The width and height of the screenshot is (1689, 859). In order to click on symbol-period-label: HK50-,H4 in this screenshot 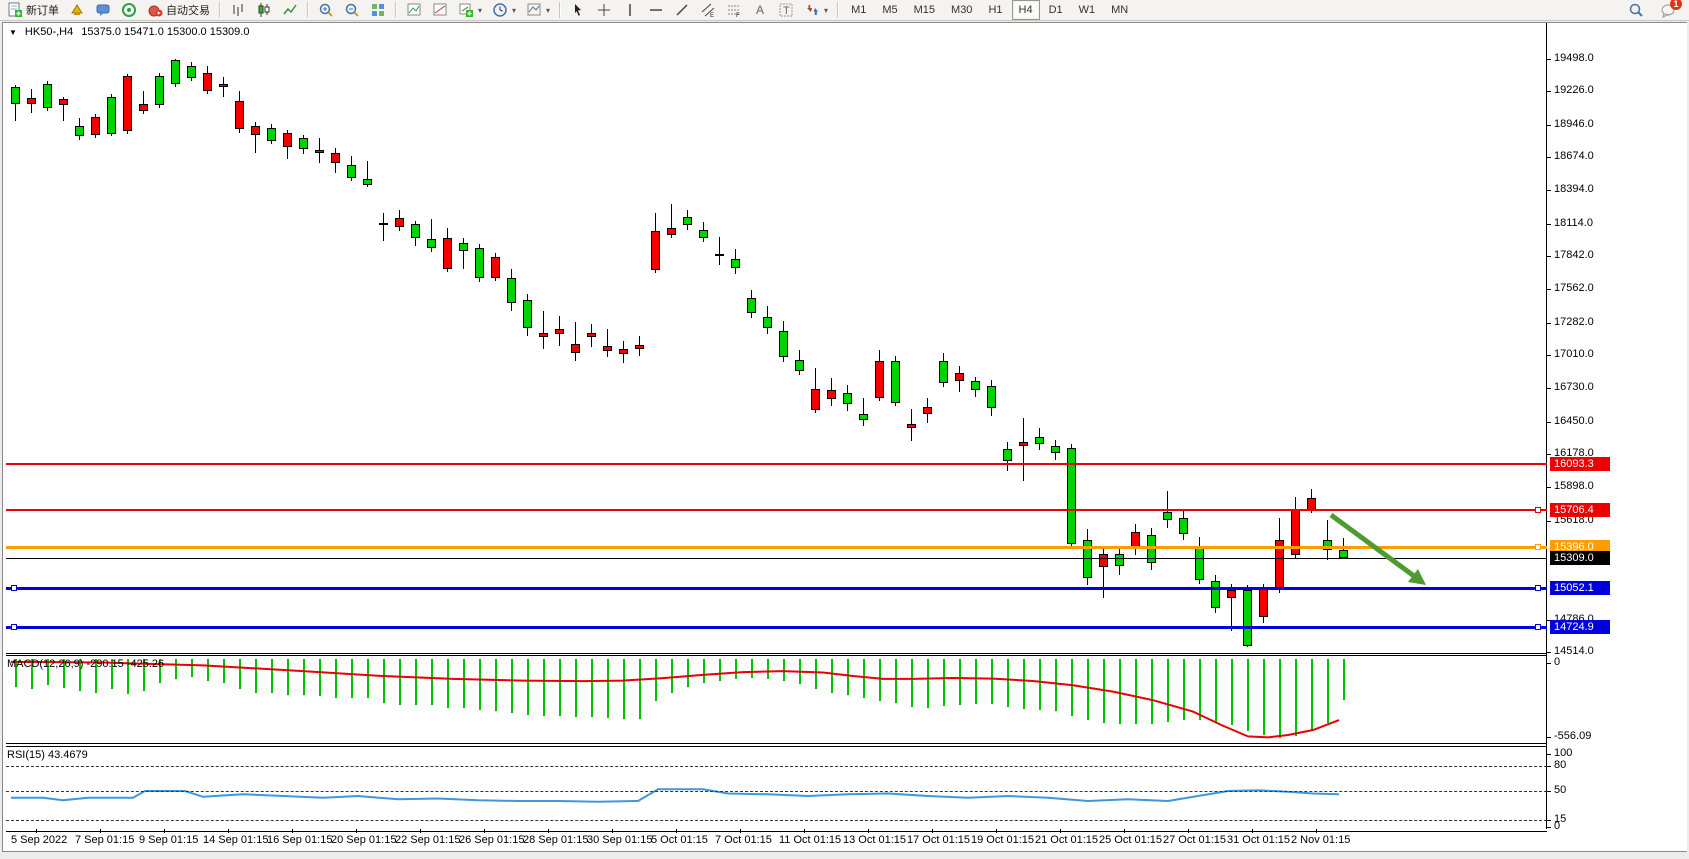, I will do `click(49, 32)`.